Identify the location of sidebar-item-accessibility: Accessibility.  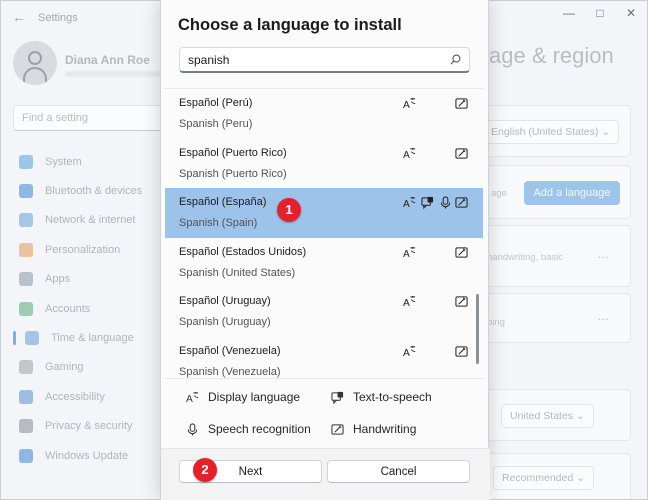
(88, 396).